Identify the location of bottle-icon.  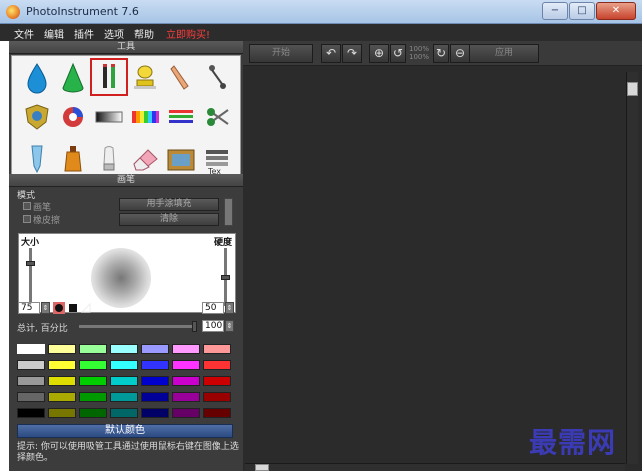
(73, 159).